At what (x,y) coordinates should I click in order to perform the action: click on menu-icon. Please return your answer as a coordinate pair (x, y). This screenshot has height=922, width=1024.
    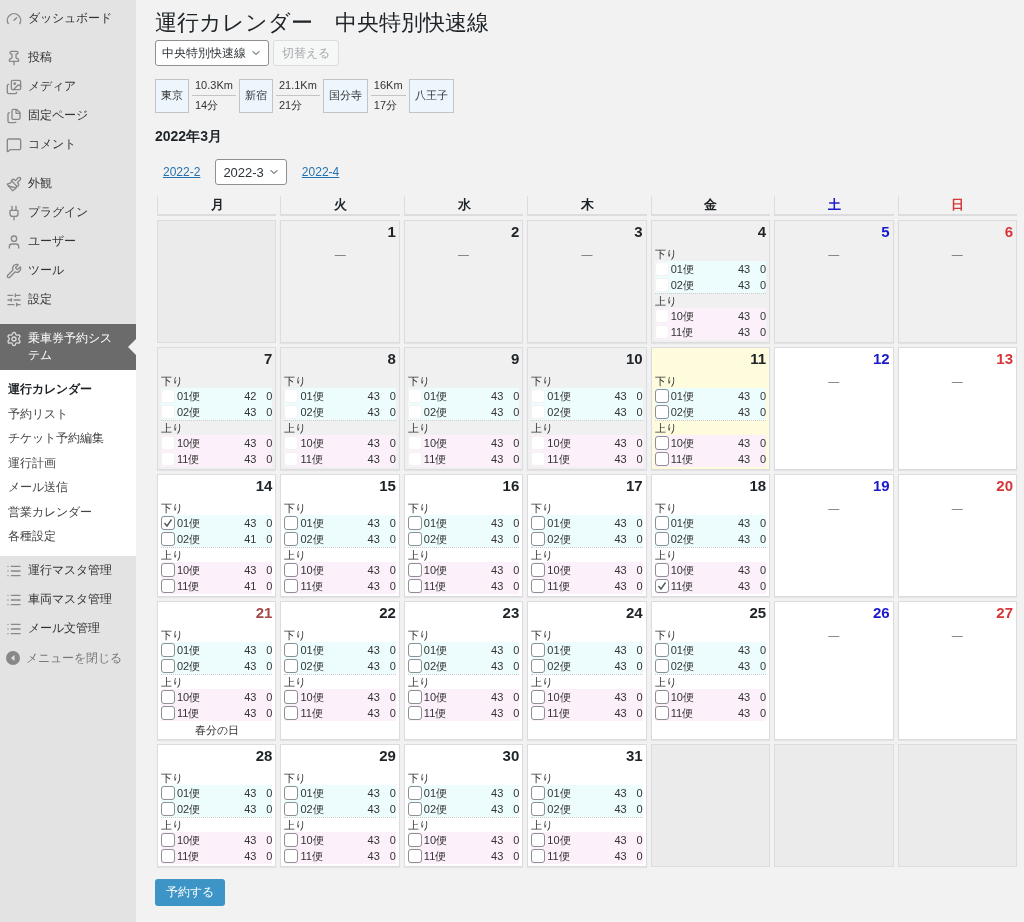
    Looking at the image, I should click on (14, 116).